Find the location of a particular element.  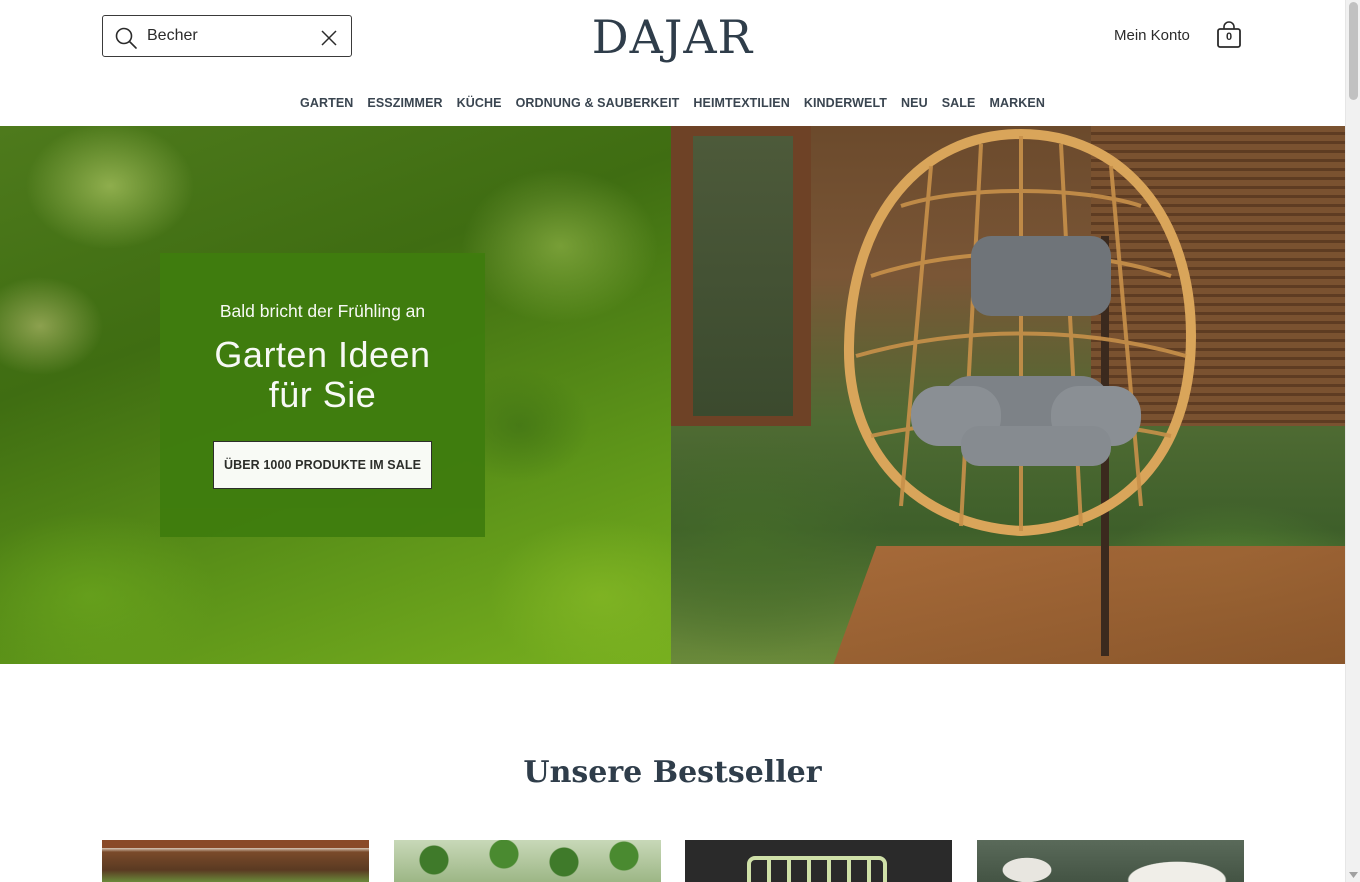

scrollbar-thumb is located at coordinates (1353, 51).